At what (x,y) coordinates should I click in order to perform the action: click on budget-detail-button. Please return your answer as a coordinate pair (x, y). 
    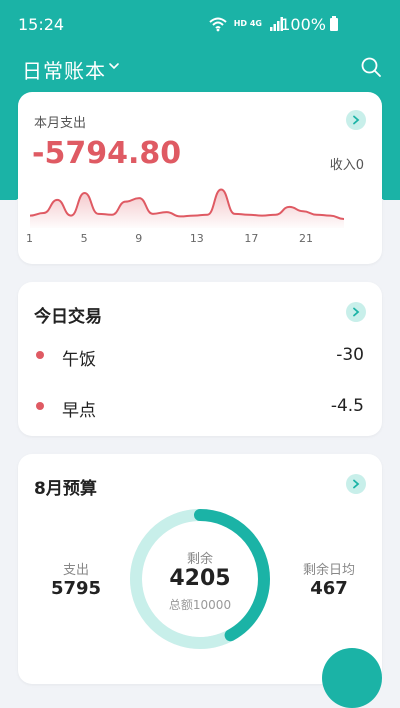
    Looking at the image, I should click on (356, 484).